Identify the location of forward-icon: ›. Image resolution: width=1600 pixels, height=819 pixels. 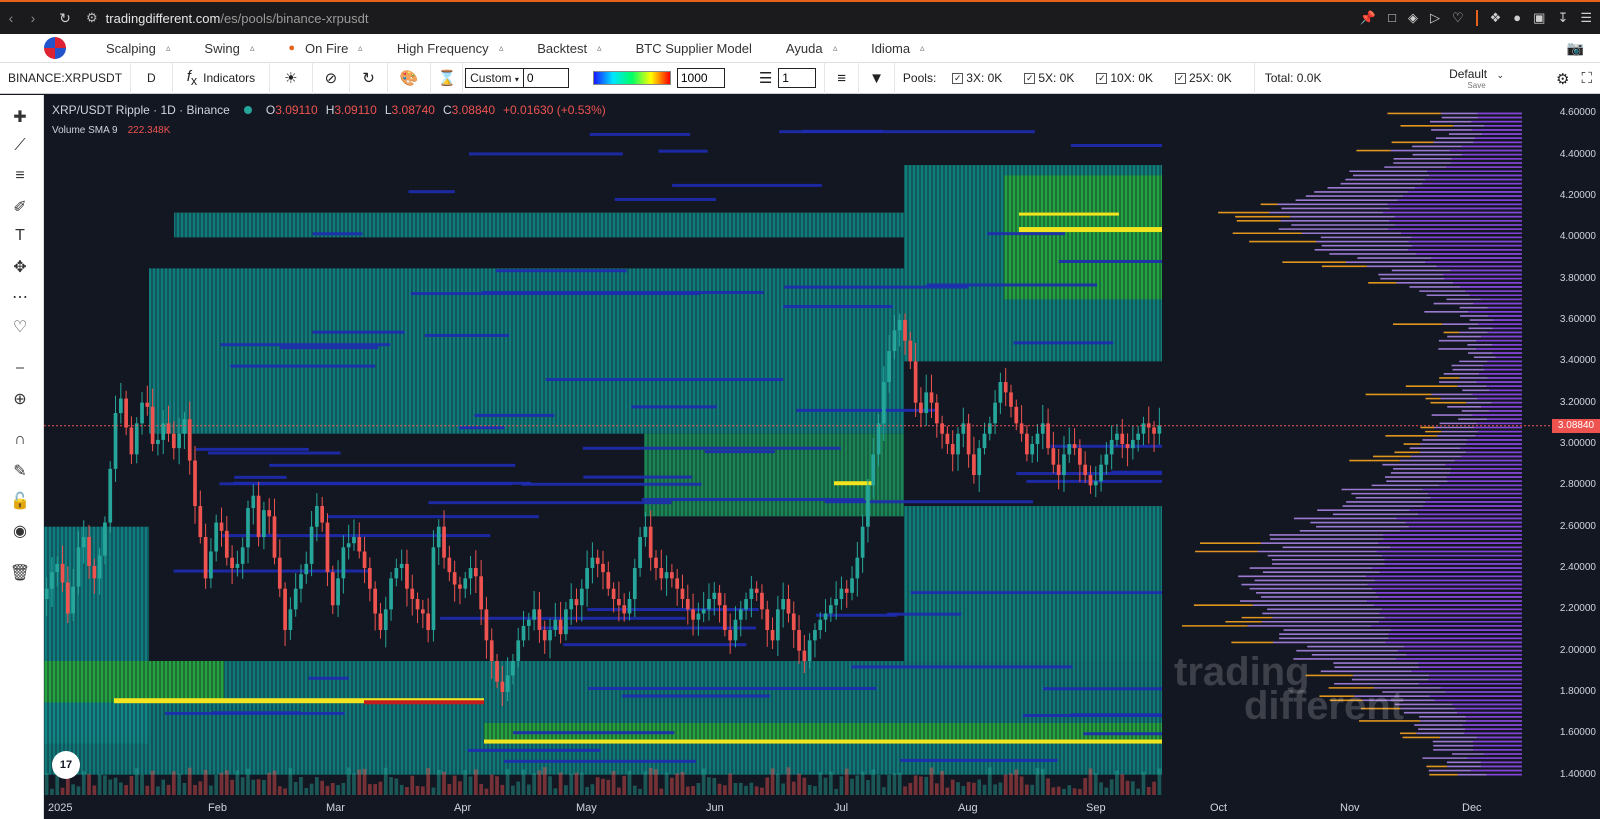
(33, 18).